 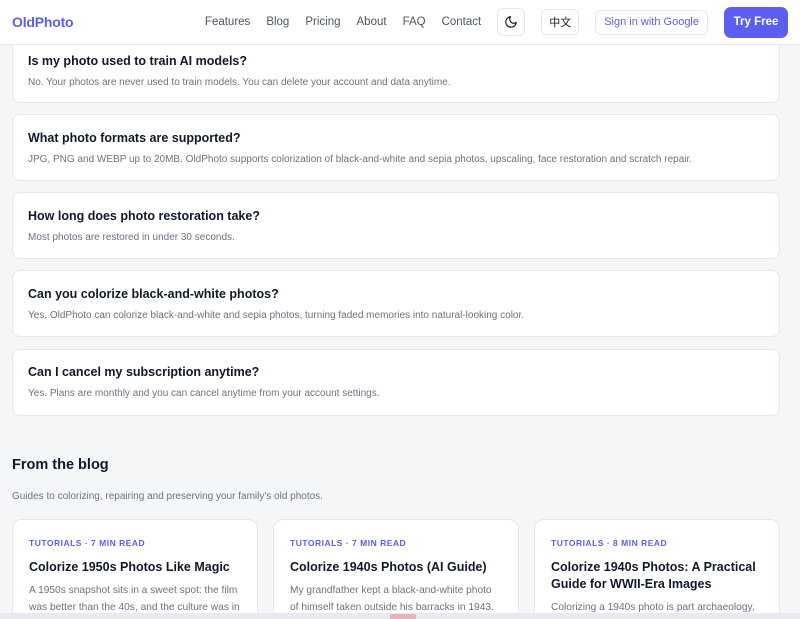 I want to click on nav-link-features: Features, so click(x=227, y=22).